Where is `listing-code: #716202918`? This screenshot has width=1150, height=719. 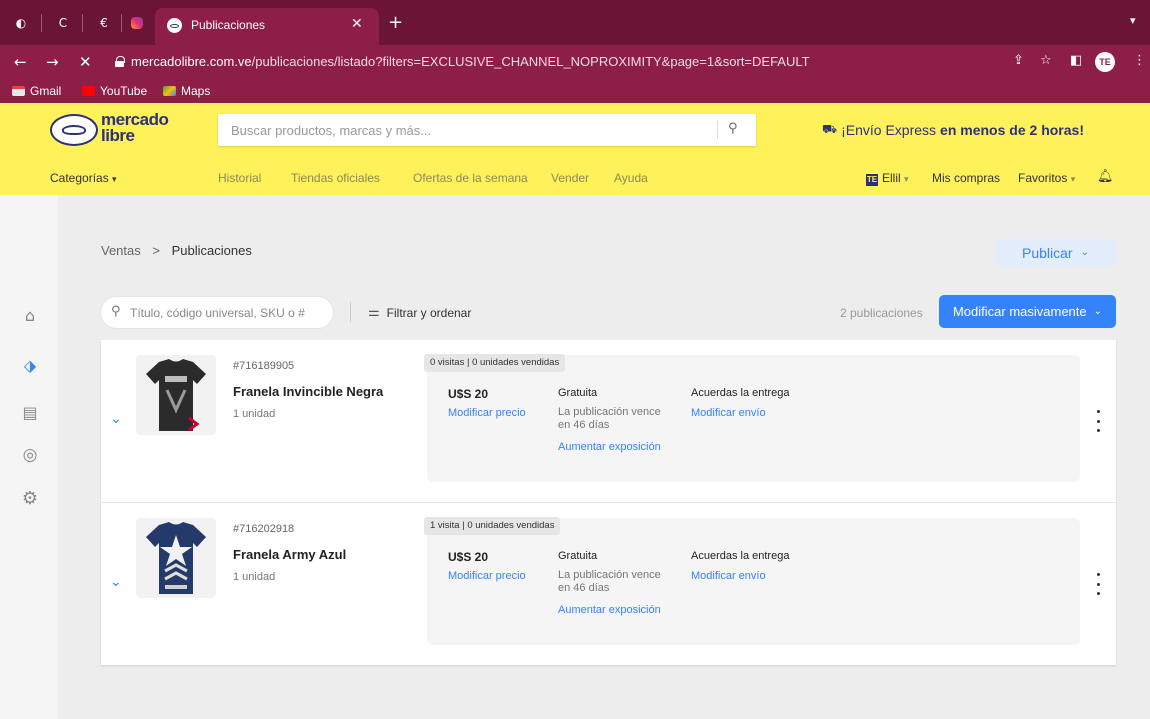 listing-code: #716202918 is located at coordinates (264, 529).